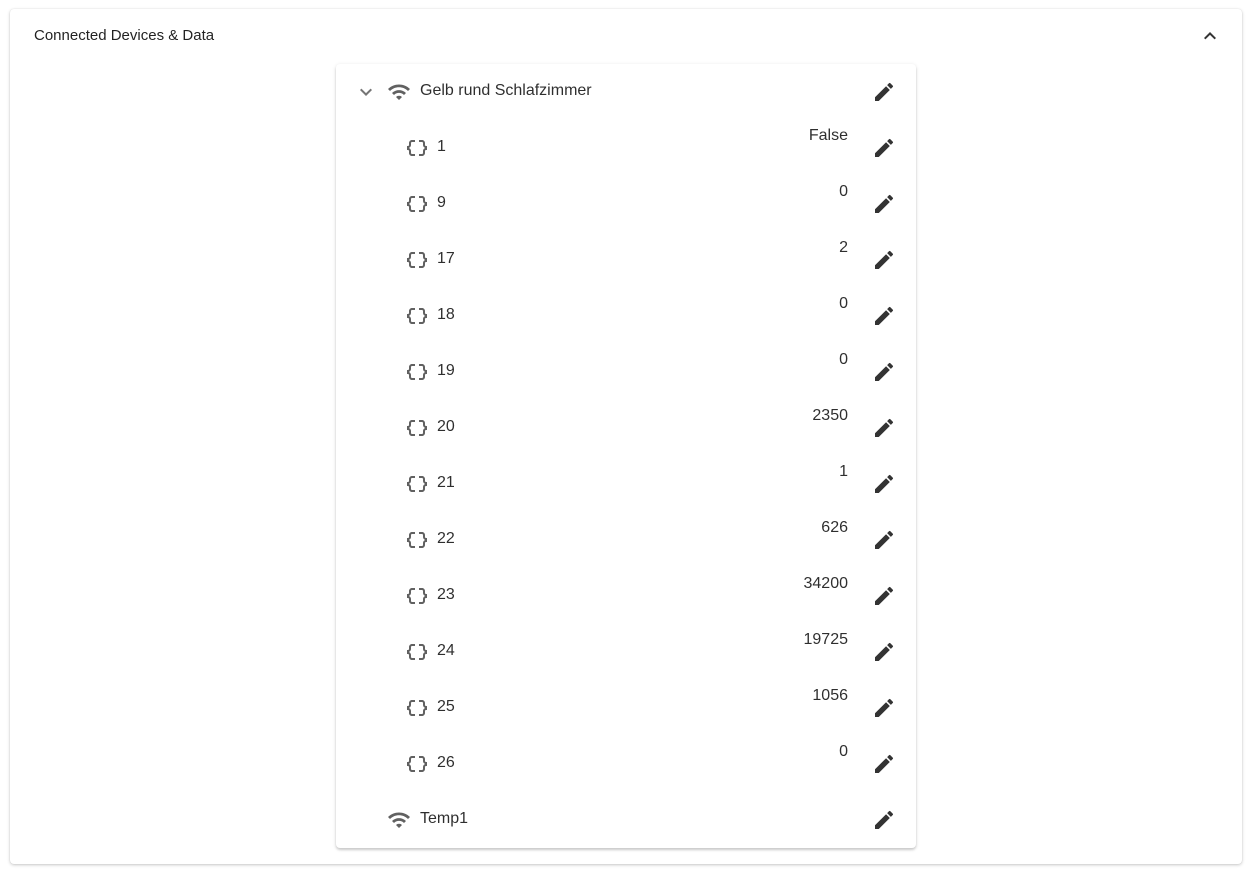 The height and width of the screenshot is (874, 1258). What do you see at coordinates (830, 695) in the screenshot?
I see `datapoint-value: 1056` at bounding box center [830, 695].